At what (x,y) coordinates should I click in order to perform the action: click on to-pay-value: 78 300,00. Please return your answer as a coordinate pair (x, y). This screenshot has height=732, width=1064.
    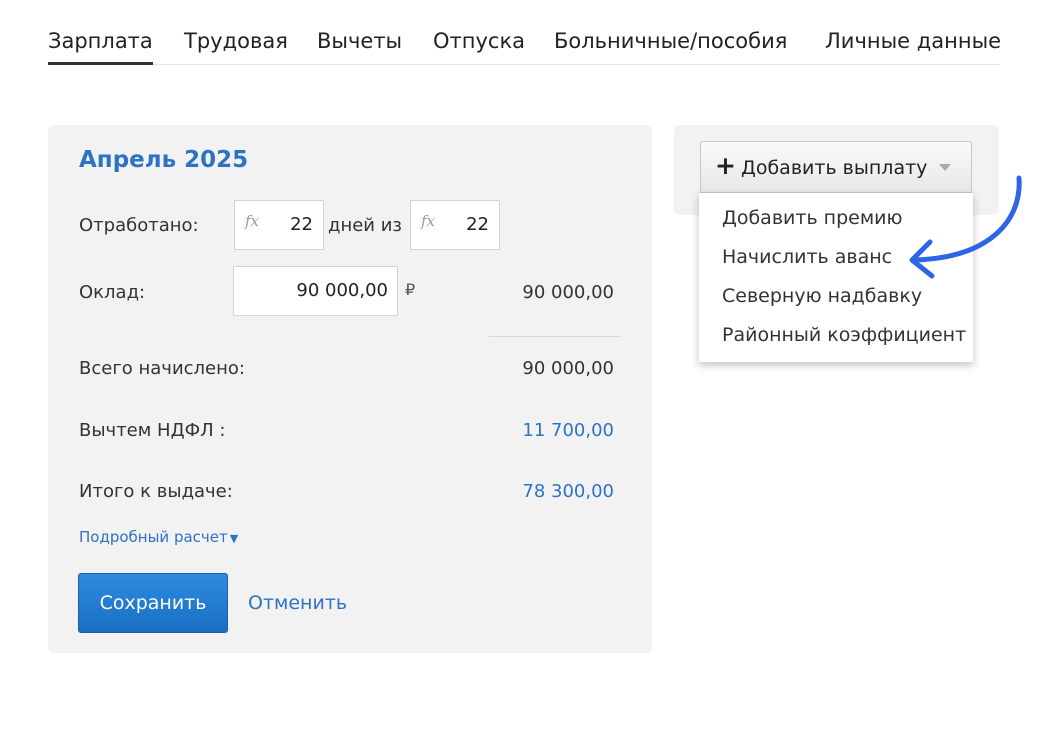
    Looking at the image, I should click on (568, 491).